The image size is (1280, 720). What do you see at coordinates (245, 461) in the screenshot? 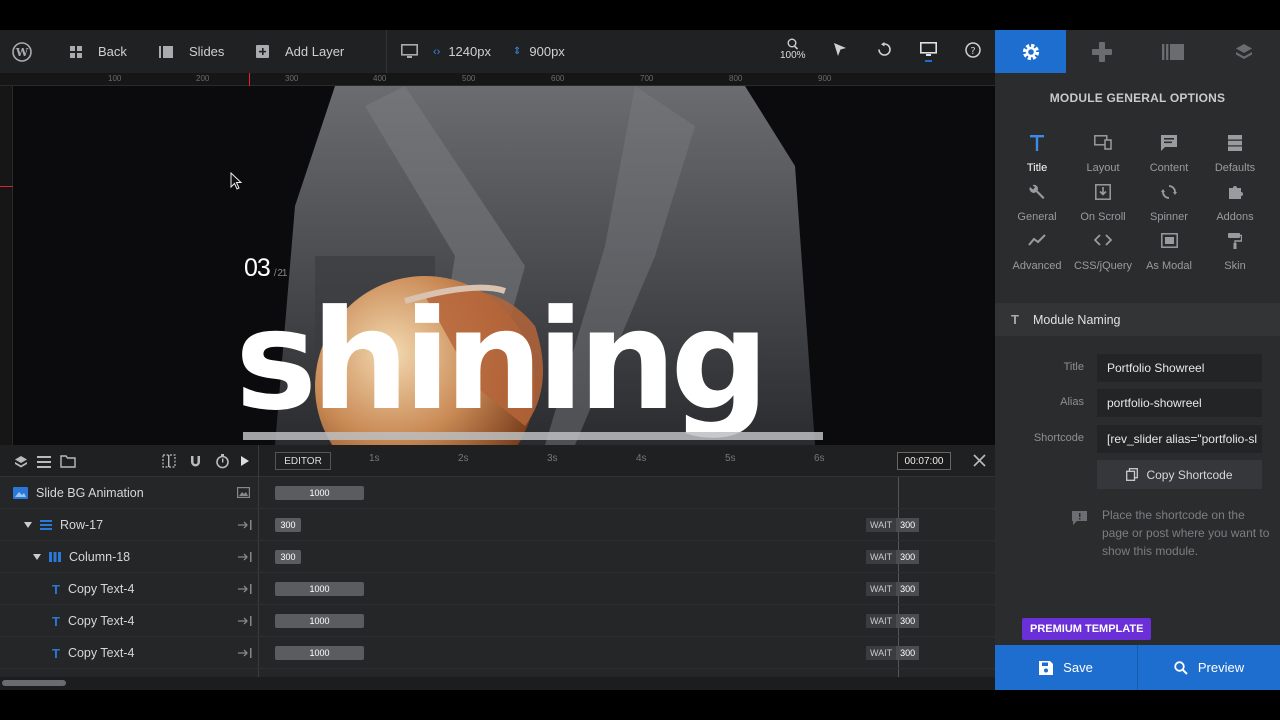
I see `play-icon` at bounding box center [245, 461].